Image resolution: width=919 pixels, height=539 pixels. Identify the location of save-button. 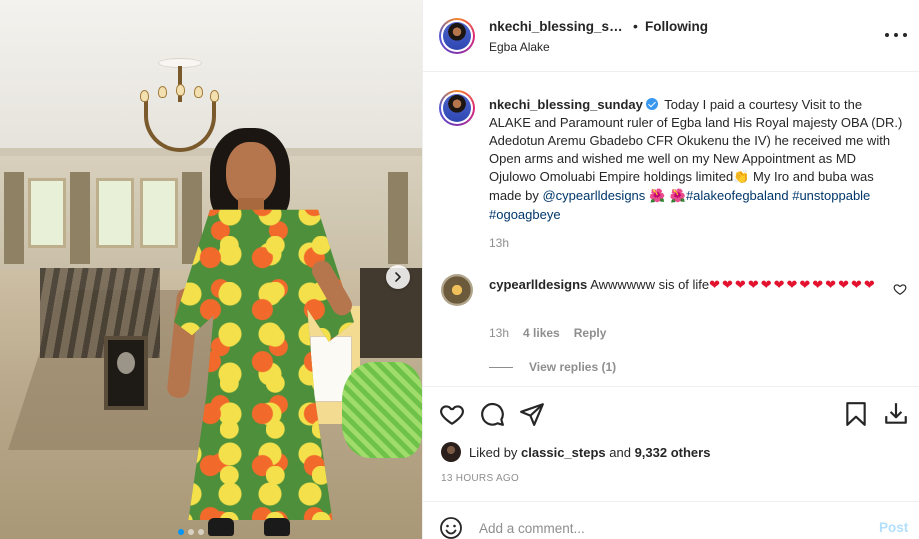
(856, 414).